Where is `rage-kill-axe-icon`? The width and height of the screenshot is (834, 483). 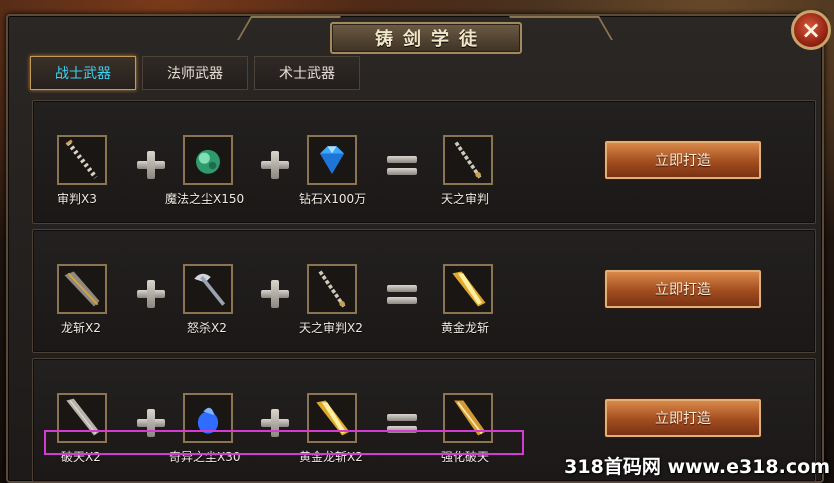 rage-kill-axe-icon is located at coordinates (208, 289).